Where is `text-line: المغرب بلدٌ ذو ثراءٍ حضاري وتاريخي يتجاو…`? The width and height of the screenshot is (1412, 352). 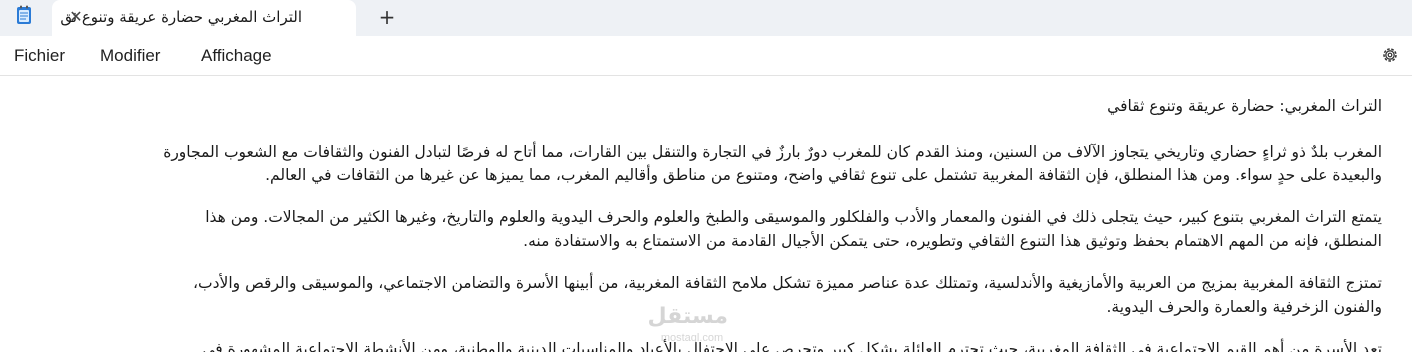
text-line: المغرب بلدٌ ذو ثراءٍ حضاري وتاريخي يتجاو… is located at coordinates (772, 152).